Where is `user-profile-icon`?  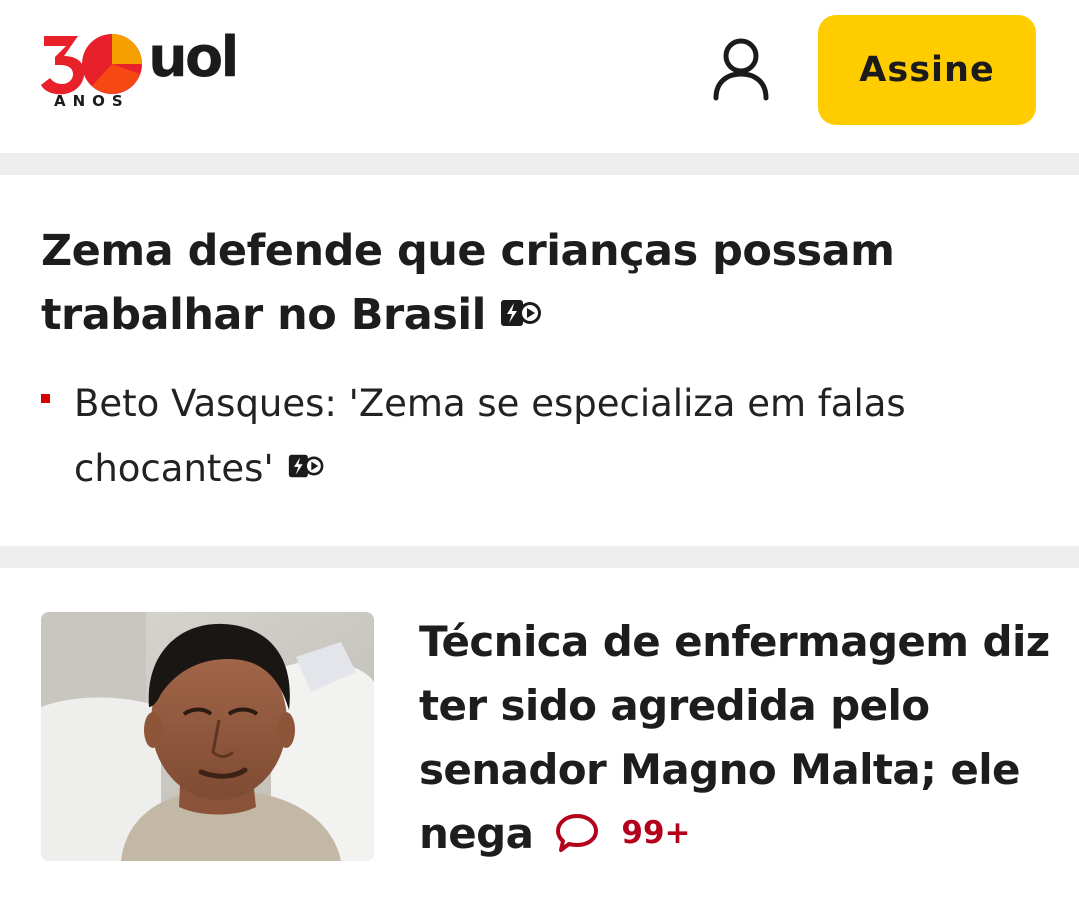
user-profile-icon is located at coordinates (741, 69).